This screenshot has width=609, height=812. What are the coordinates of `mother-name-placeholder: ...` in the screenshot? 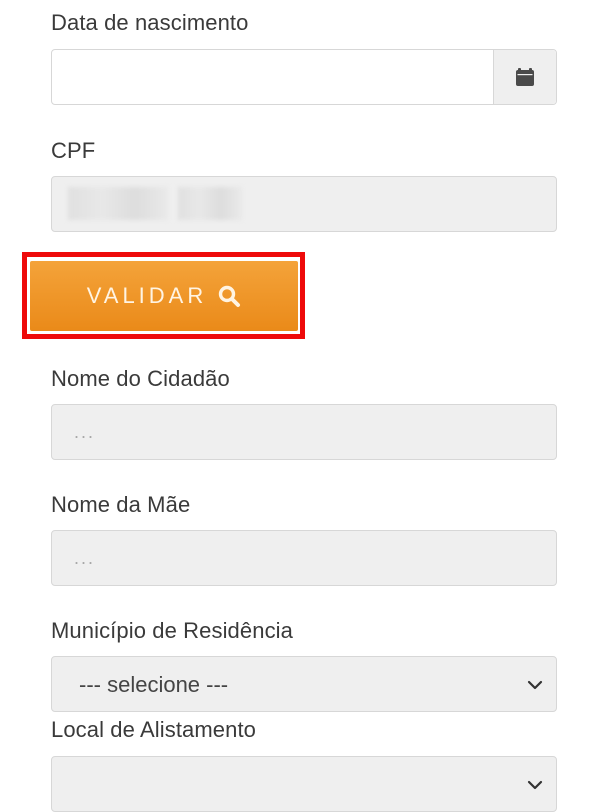 It's located at (85, 558).